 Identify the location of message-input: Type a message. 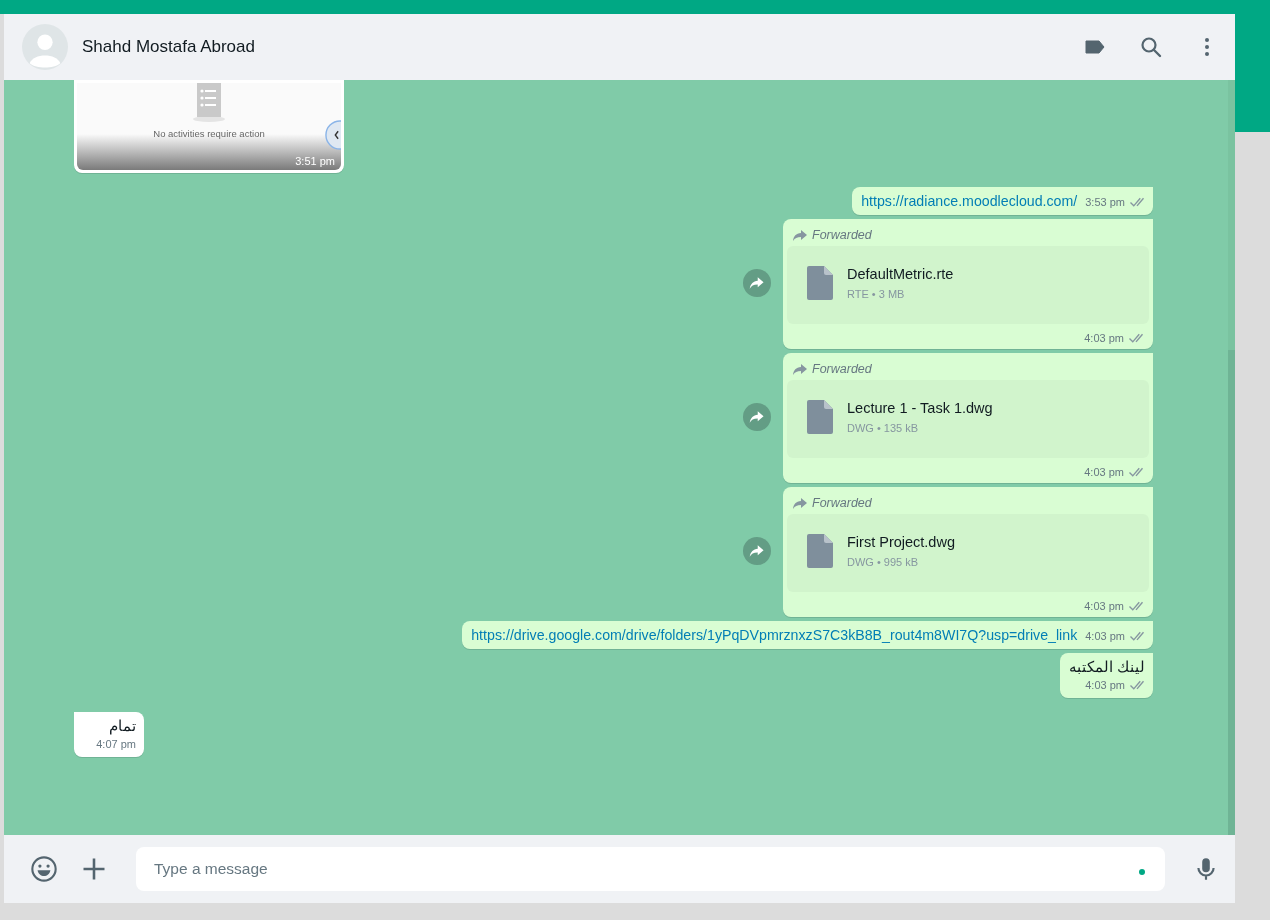
(650, 869).